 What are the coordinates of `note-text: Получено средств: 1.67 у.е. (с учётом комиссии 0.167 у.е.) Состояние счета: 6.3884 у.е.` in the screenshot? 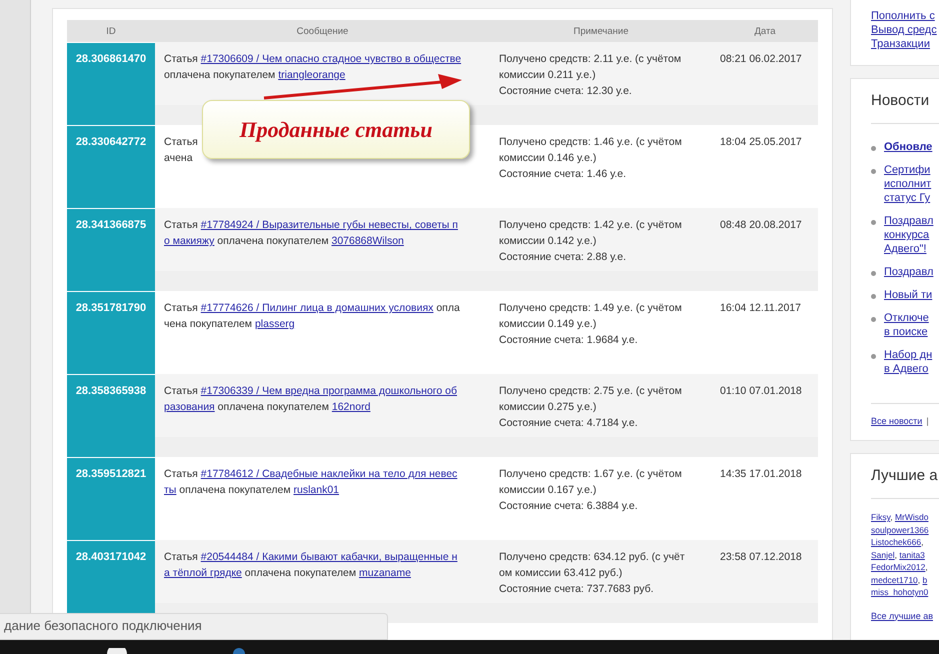 It's located at (590, 490).